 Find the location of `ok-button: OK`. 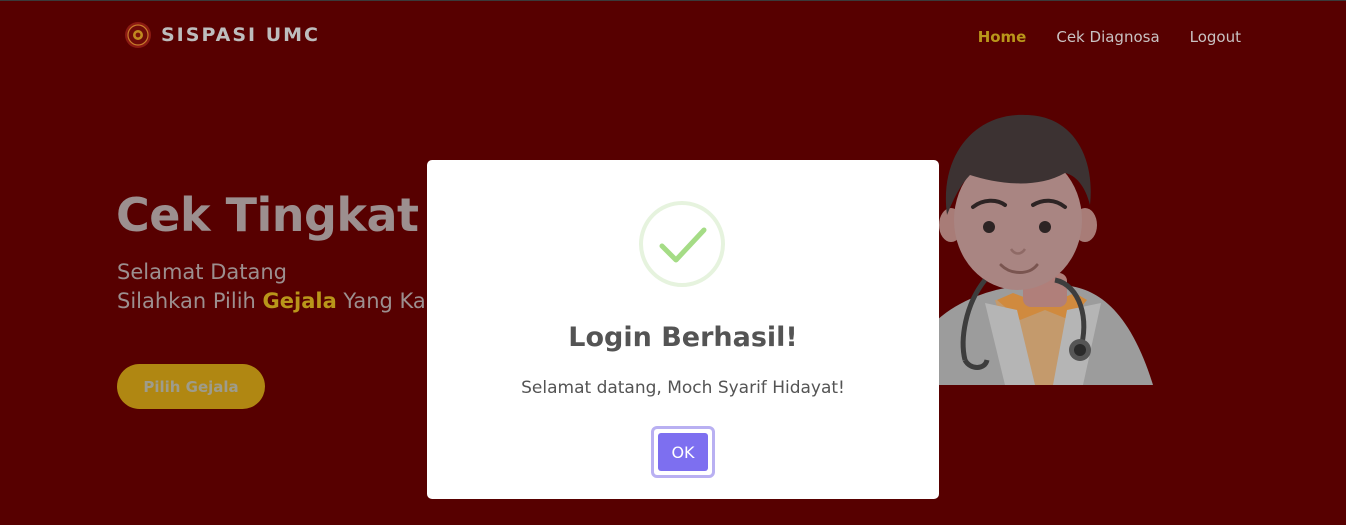

ok-button: OK is located at coordinates (683, 452).